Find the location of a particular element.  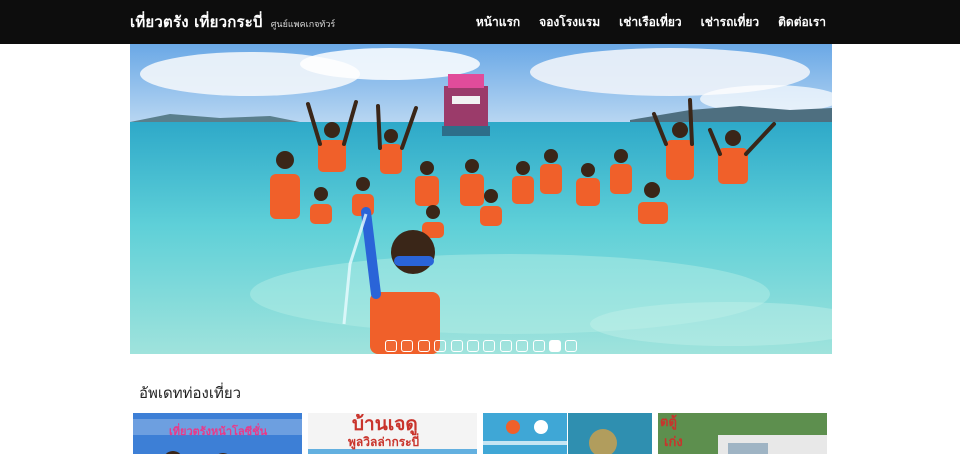

nav-home: หน้าแรก is located at coordinates (498, 22).